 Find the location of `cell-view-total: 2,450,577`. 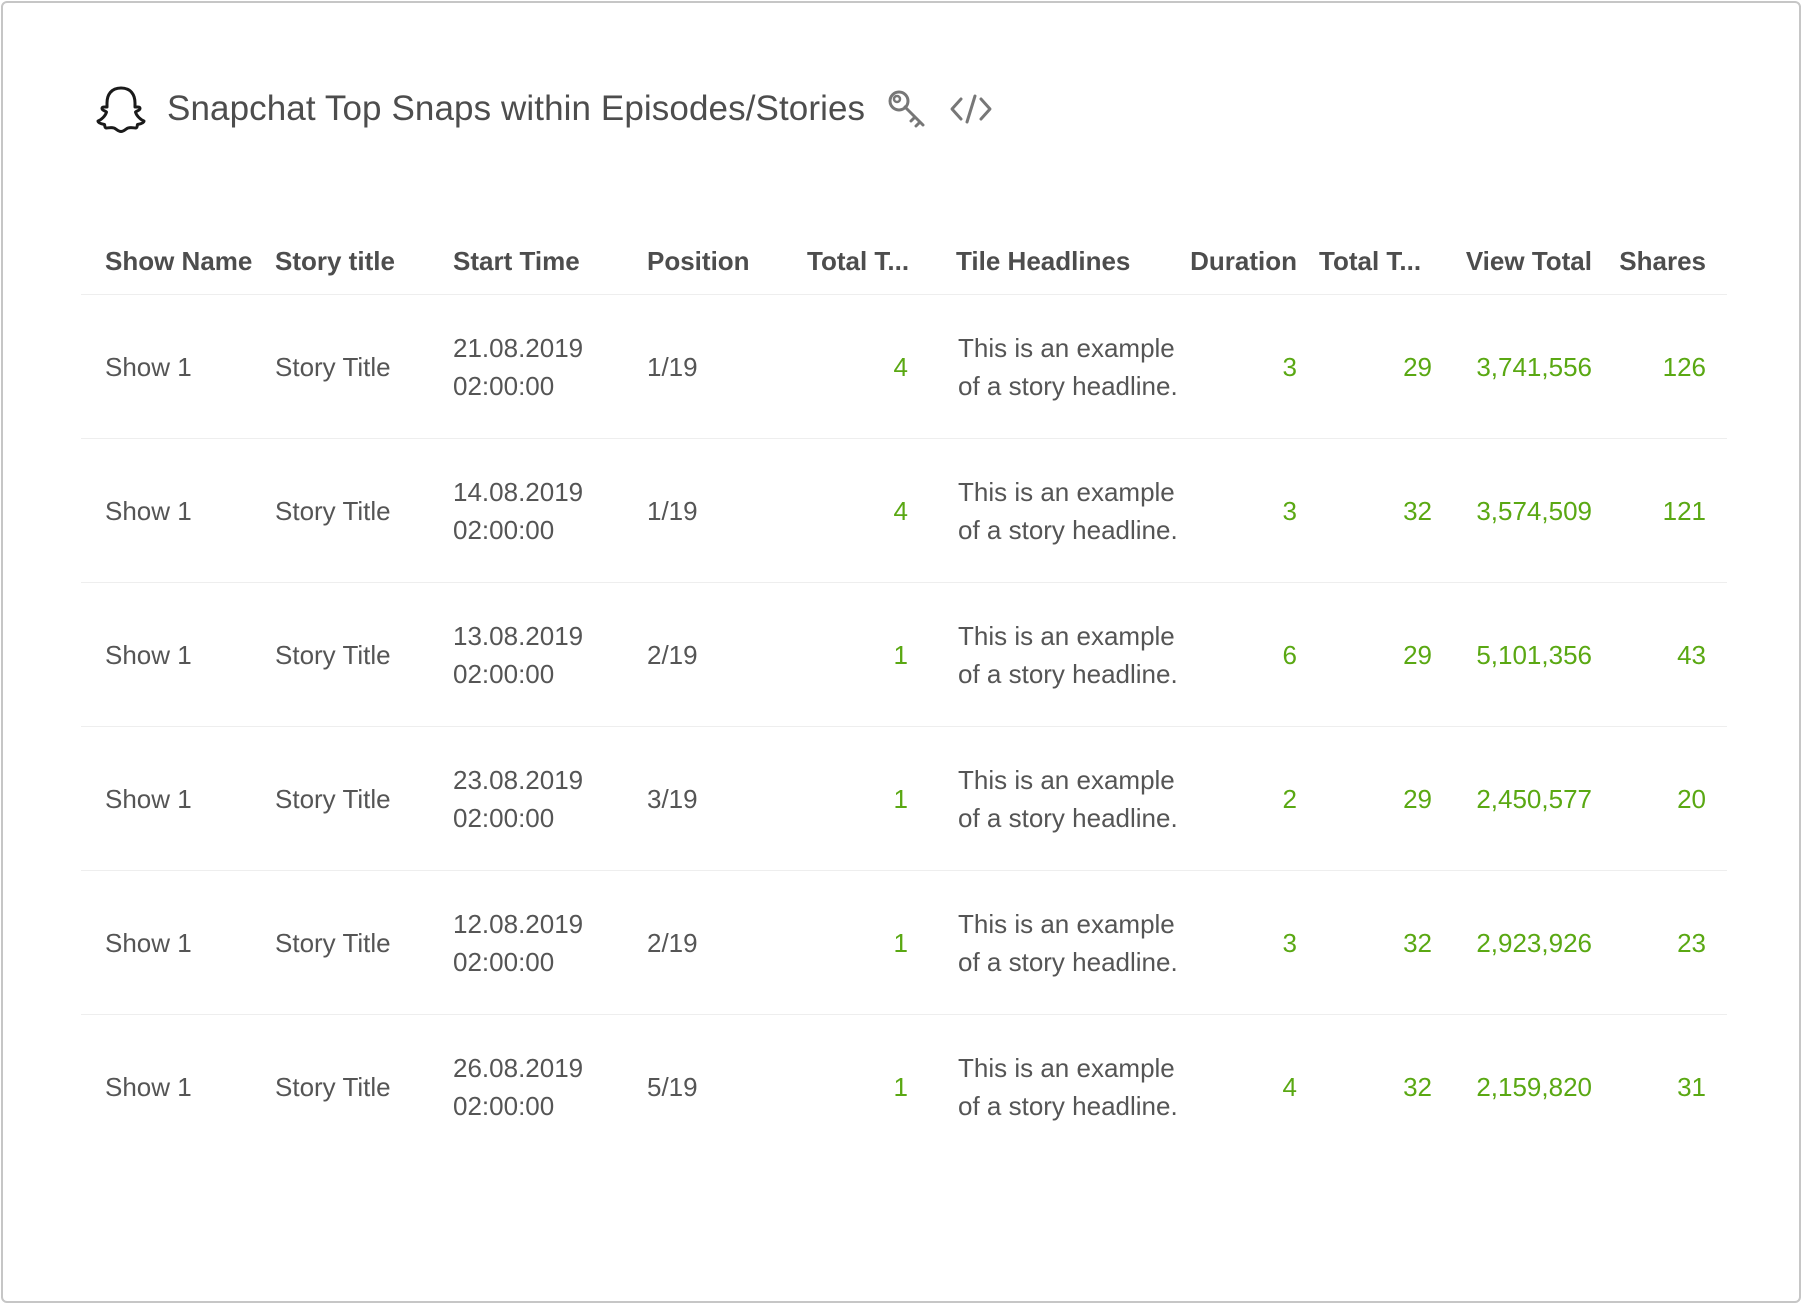

cell-view-total: 2,450,577 is located at coordinates (1534, 798).